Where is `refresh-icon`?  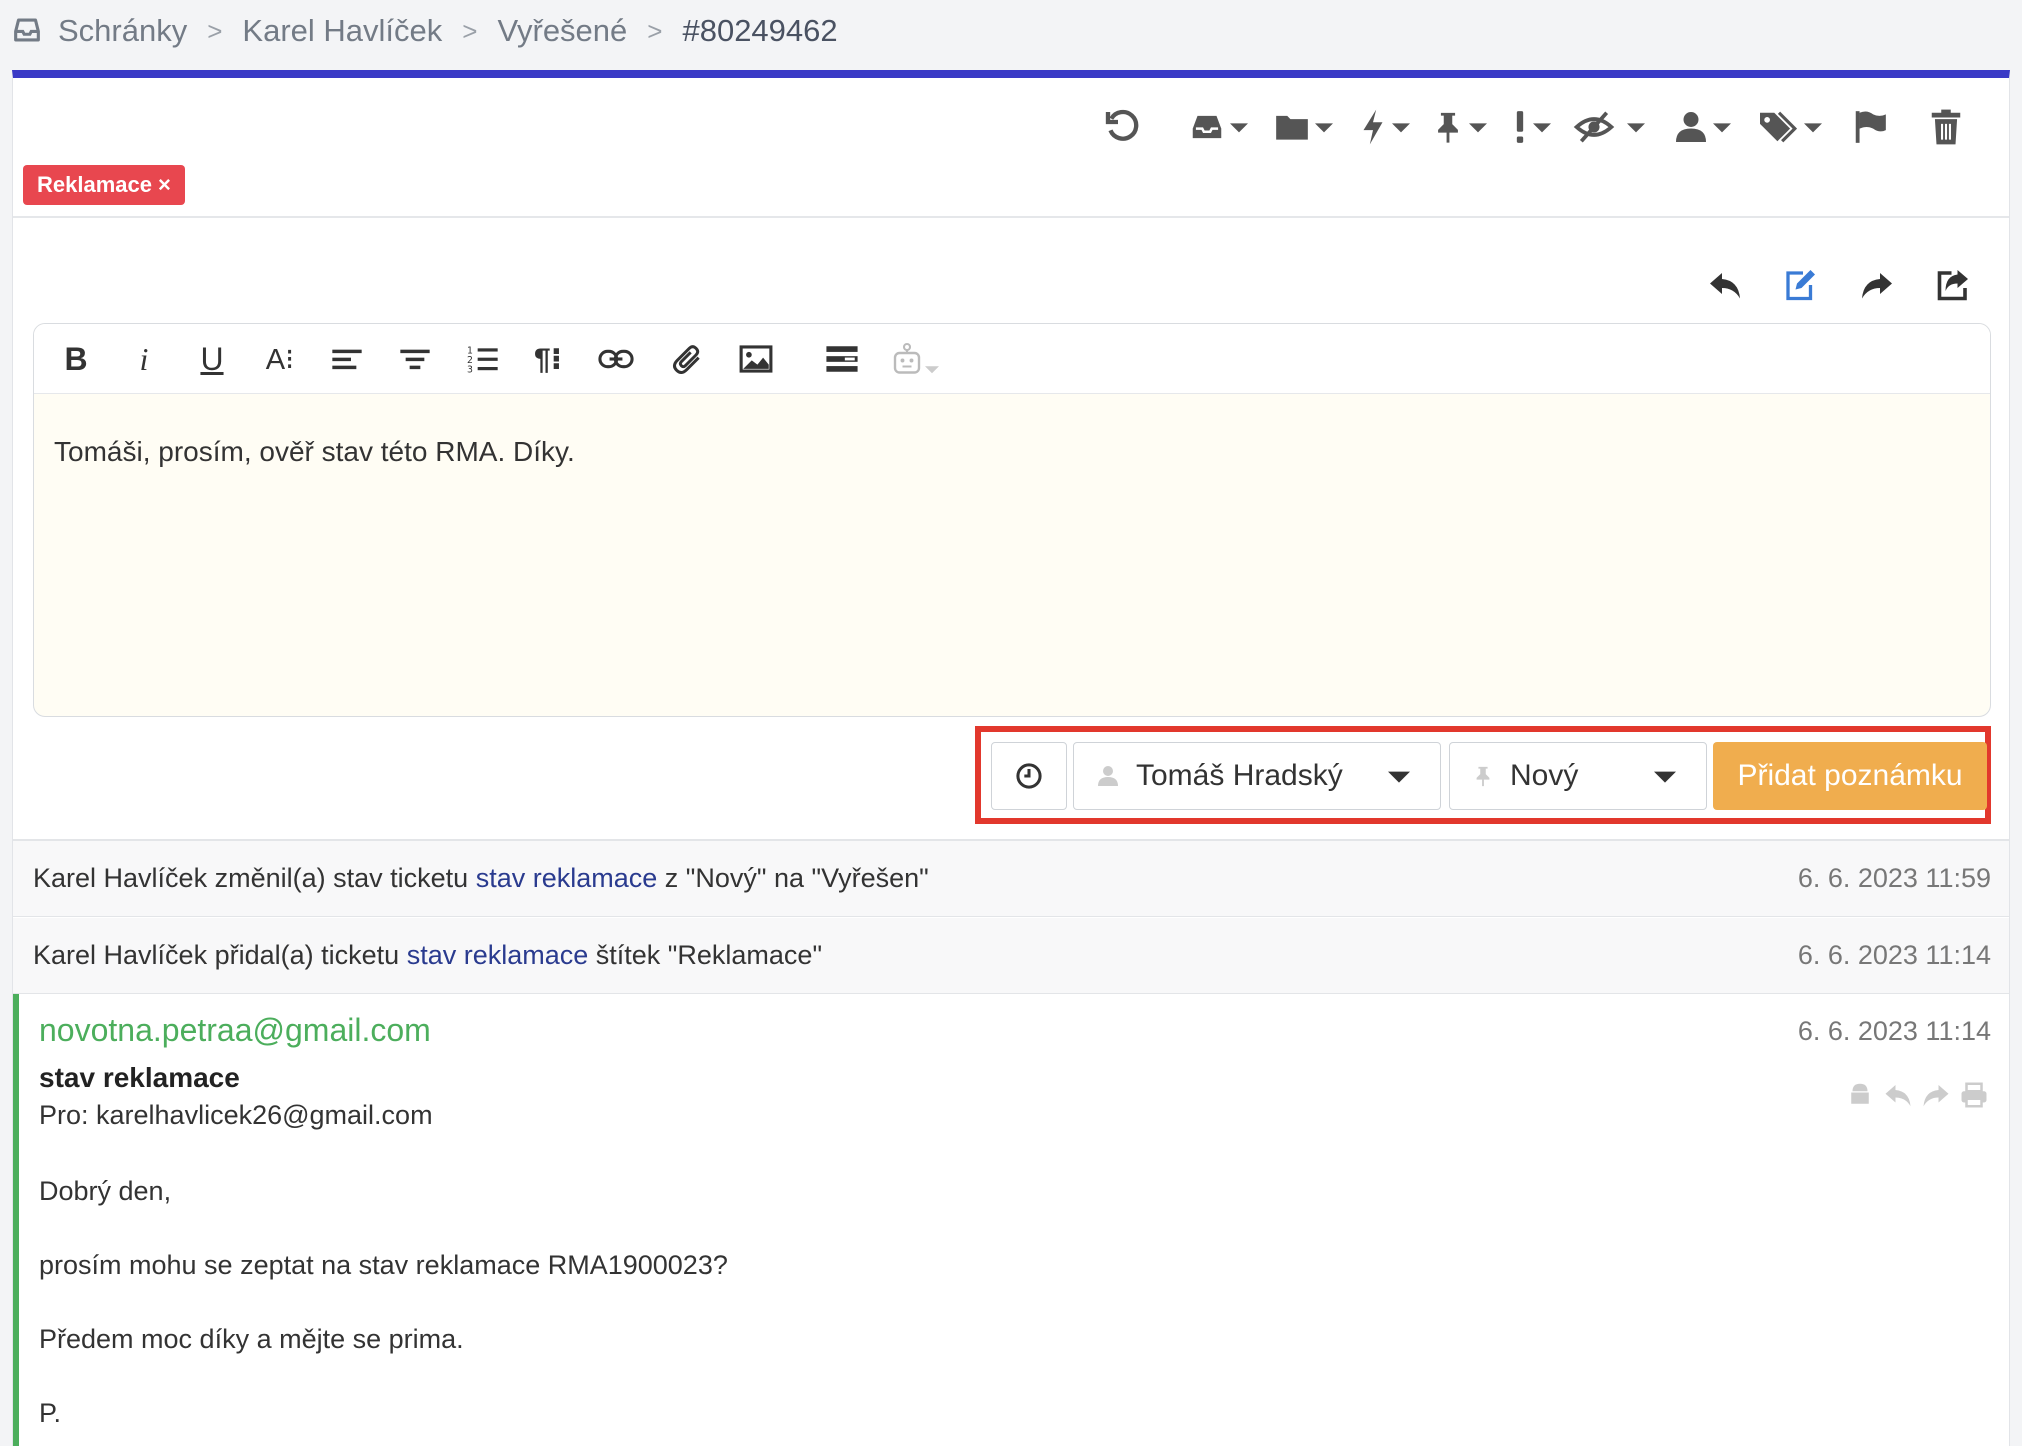 refresh-icon is located at coordinates (1122, 125).